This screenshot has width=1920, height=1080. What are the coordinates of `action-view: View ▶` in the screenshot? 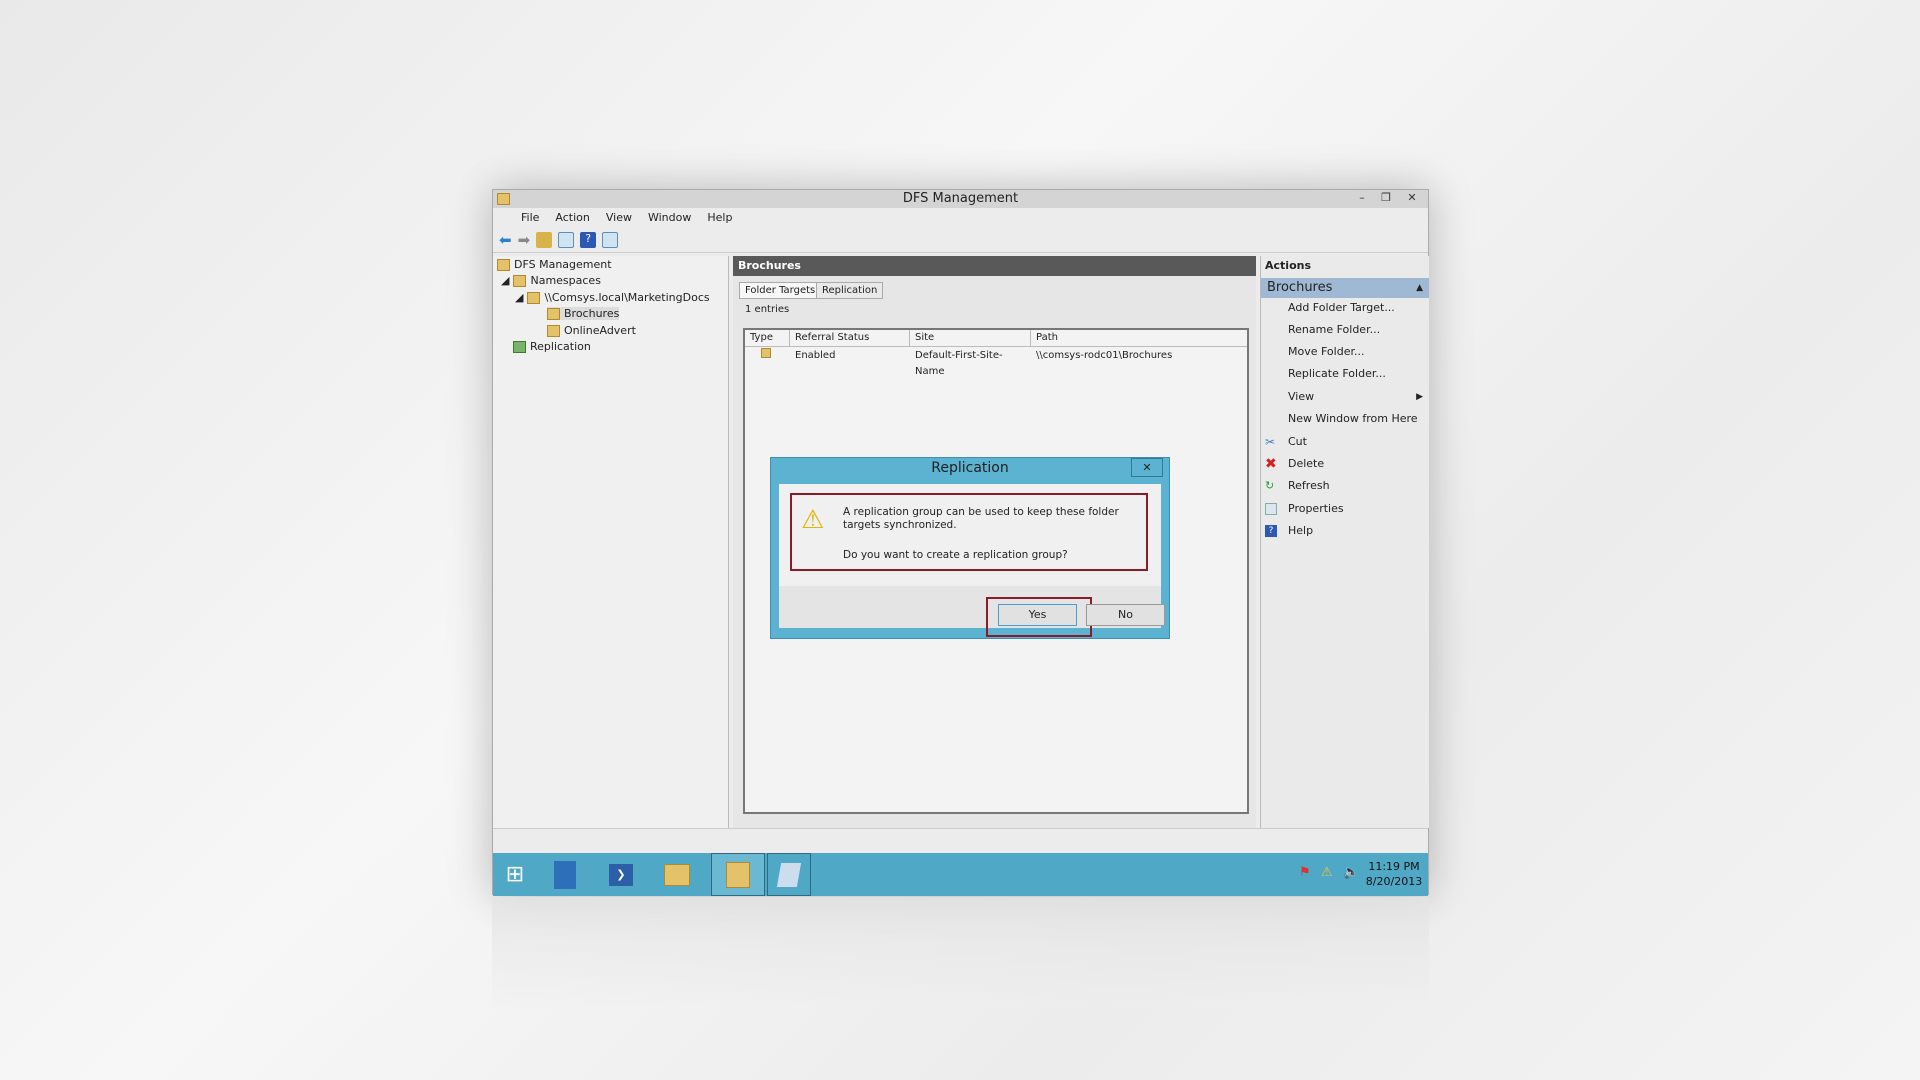 It's located at (1345, 397).